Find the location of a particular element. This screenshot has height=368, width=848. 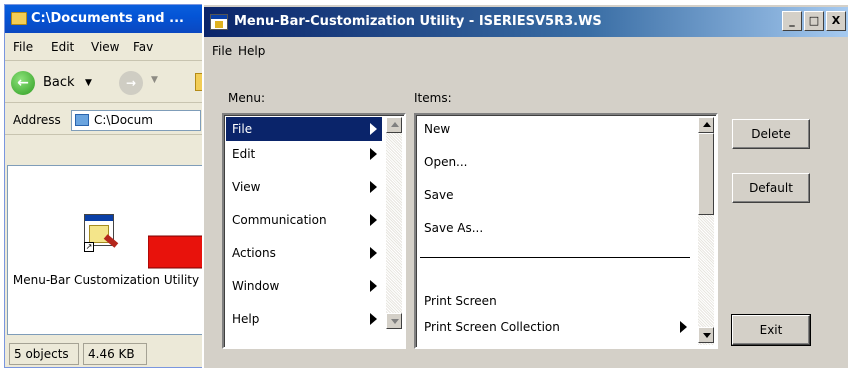

menu-item-label: Actions is located at coordinates (254, 253).